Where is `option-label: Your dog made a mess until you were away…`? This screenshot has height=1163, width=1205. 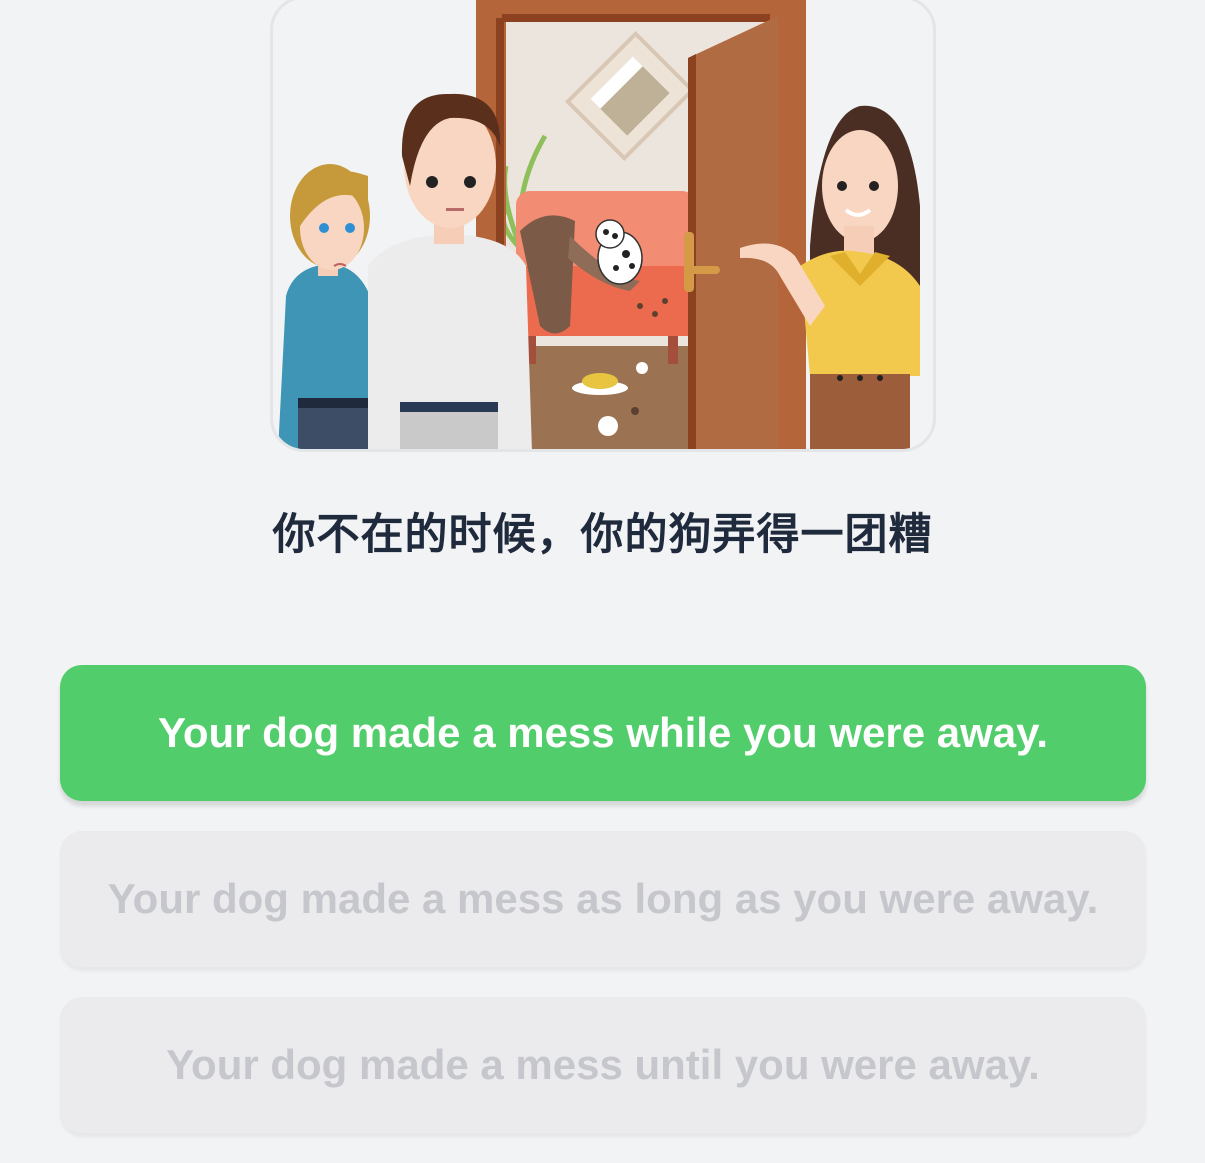
option-label: Your dog made a mess until you were away… is located at coordinates (603, 1064).